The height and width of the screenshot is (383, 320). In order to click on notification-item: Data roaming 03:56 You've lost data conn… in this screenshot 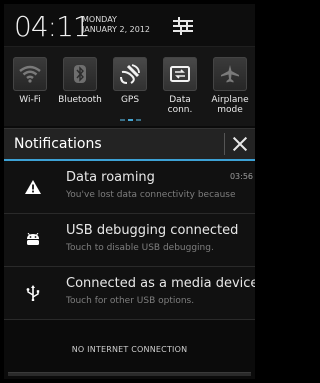, I will do `click(129, 187)`.